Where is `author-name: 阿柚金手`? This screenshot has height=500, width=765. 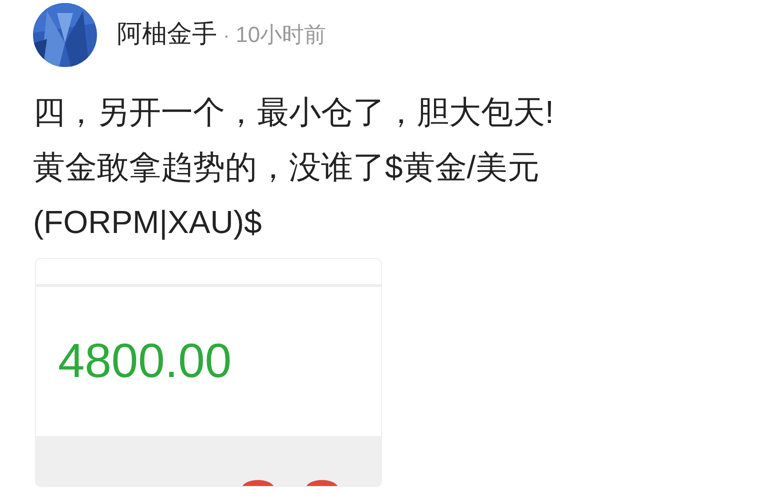 author-name: 阿柚金手 is located at coordinates (167, 35).